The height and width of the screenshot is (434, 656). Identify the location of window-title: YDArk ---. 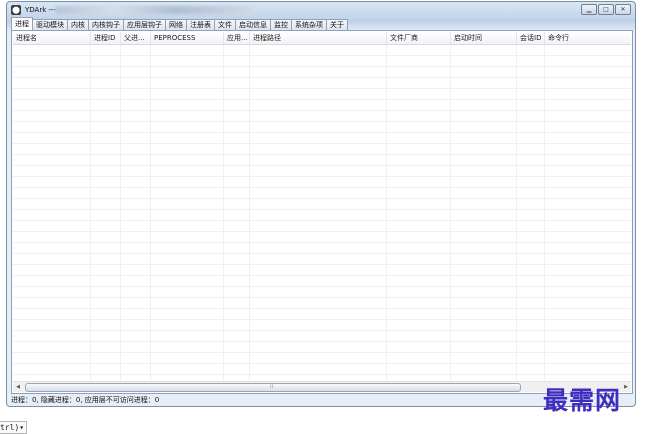
(41, 10).